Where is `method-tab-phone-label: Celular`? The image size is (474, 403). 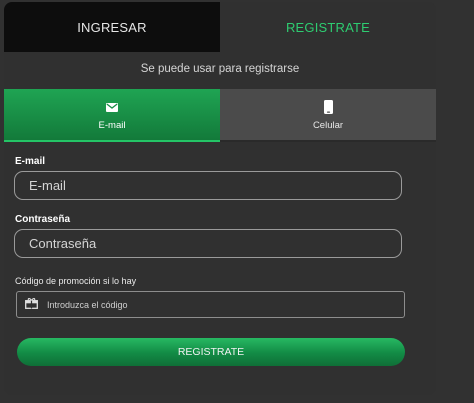
method-tab-phone-label: Celular is located at coordinates (328, 125).